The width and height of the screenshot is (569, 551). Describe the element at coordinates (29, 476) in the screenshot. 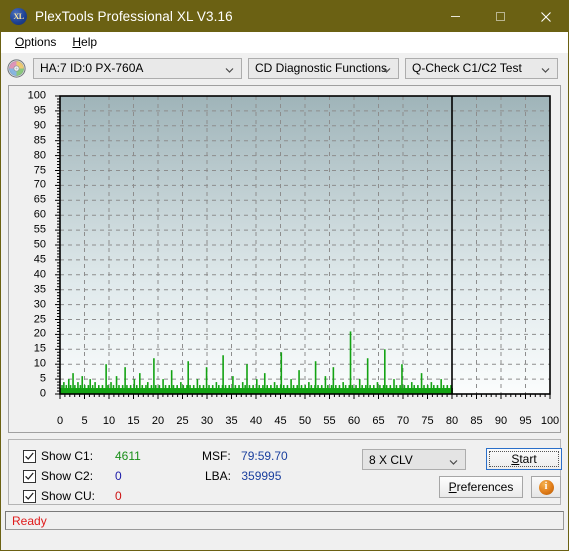

I see `show-c2-checkbox` at that location.